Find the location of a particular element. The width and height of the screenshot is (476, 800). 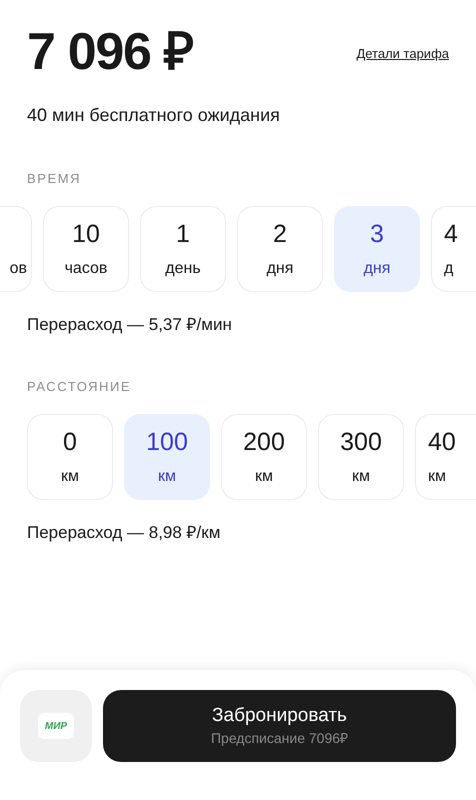

option-card: 0 км is located at coordinates (70, 457).